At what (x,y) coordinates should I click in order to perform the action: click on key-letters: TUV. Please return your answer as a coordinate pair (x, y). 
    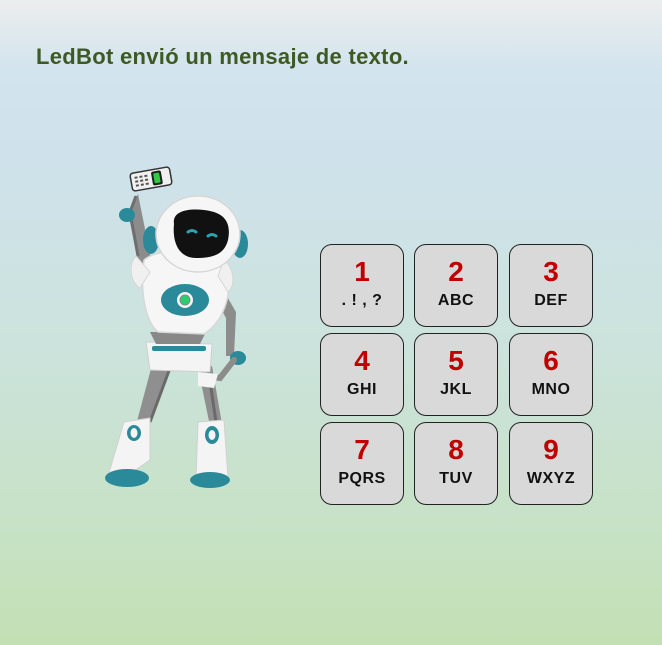
    Looking at the image, I should click on (456, 478).